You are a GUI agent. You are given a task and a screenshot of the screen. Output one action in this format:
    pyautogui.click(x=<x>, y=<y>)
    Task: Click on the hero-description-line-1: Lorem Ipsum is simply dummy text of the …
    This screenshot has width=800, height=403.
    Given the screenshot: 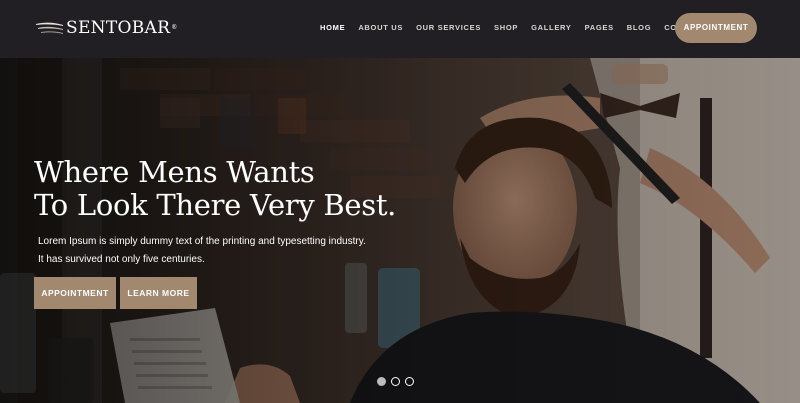 What is the action you would take?
    pyautogui.click(x=202, y=241)
    